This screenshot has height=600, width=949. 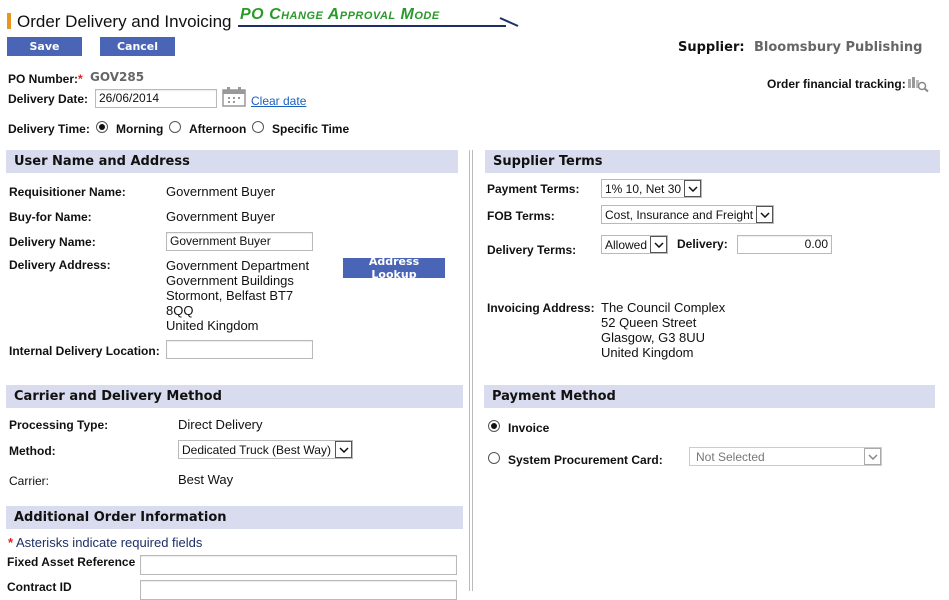 I want to click on delivery-terms-select: Allowed, so click(x=634, y=244).